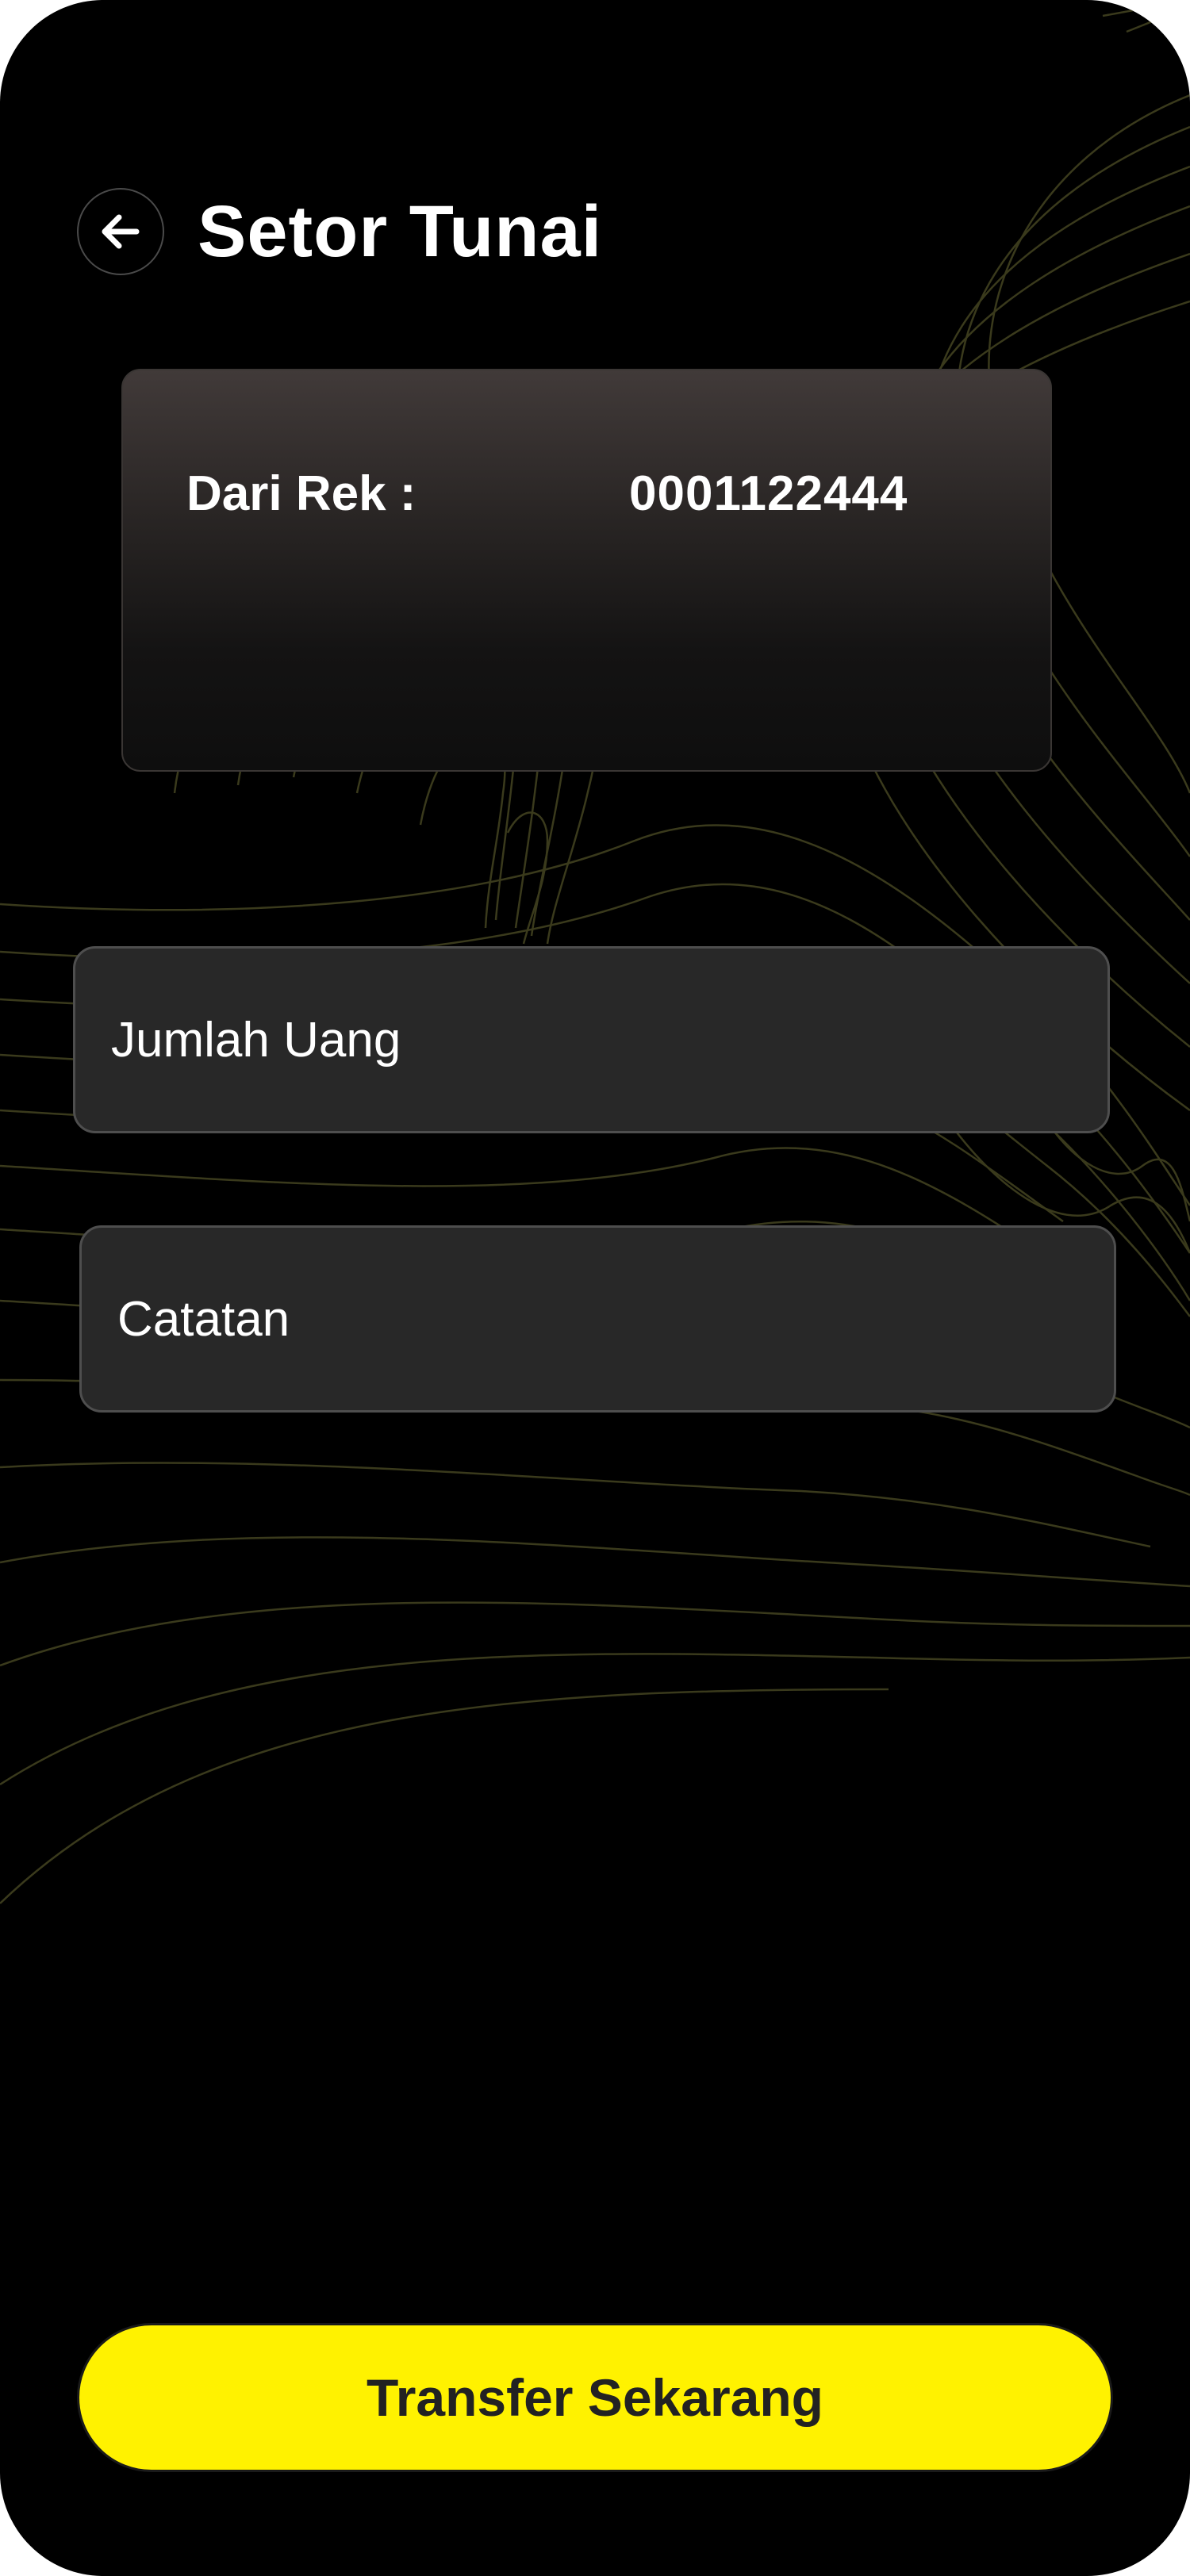 The image size is (1190, 2576). What do you see at coordinates (768, 494) in the screenshot?
I see `account-number: 0001122444` at bounding box center [768, 494].